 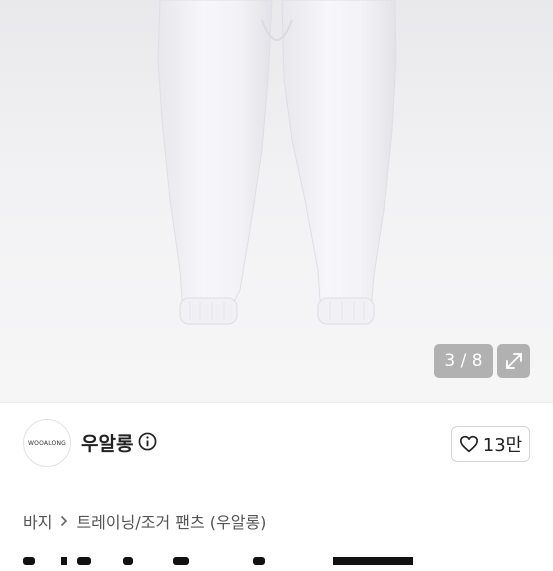 I want to click on seller-avatar: WOOALONG, so click(x=47, y=443).